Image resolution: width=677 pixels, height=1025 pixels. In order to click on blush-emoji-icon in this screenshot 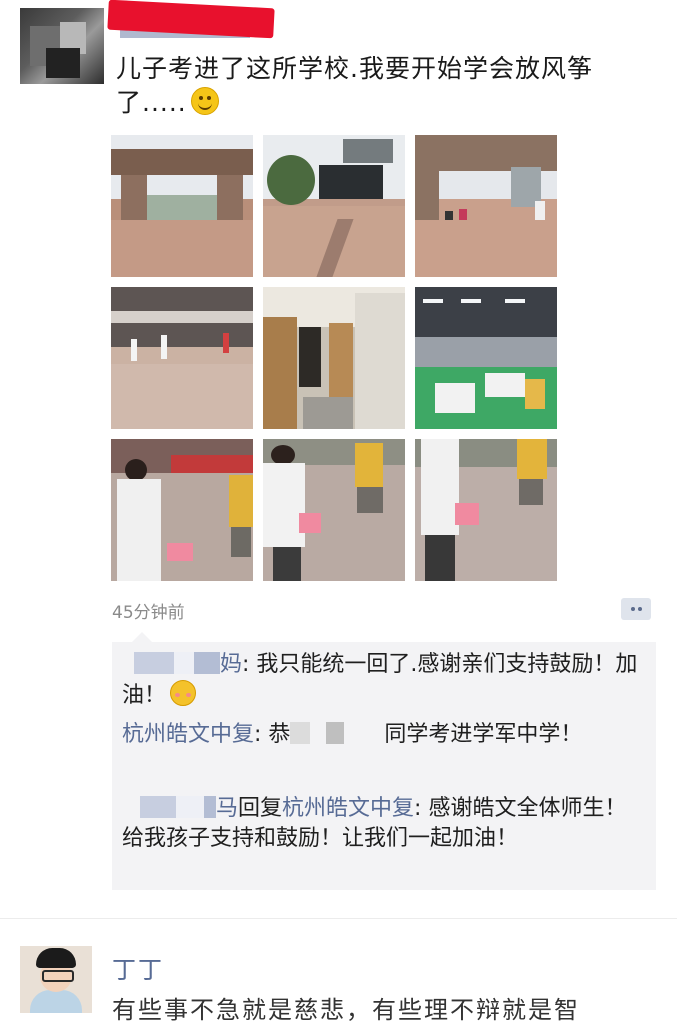, I will do `click(183, 693)`.